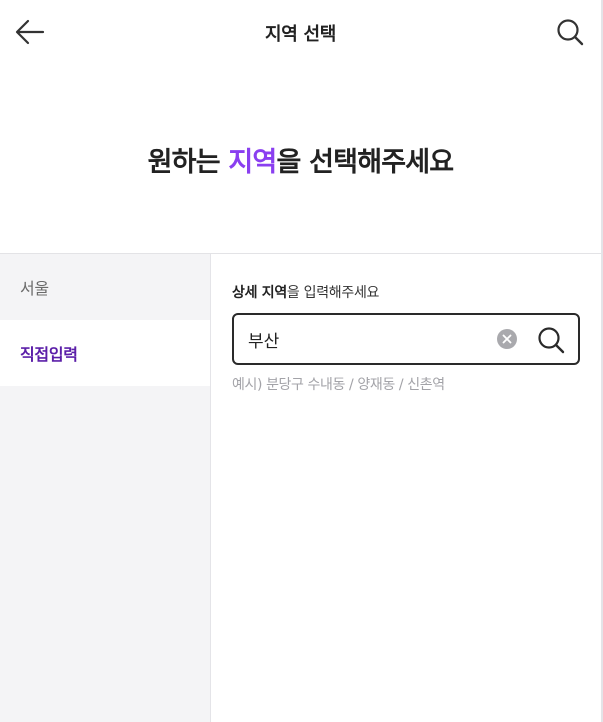 The width and height of the screenshot is (603, 722). Describe the element at coordinates (188, 162) in the screenshot. I see `hero-title-prefix: 원하는` at that location.